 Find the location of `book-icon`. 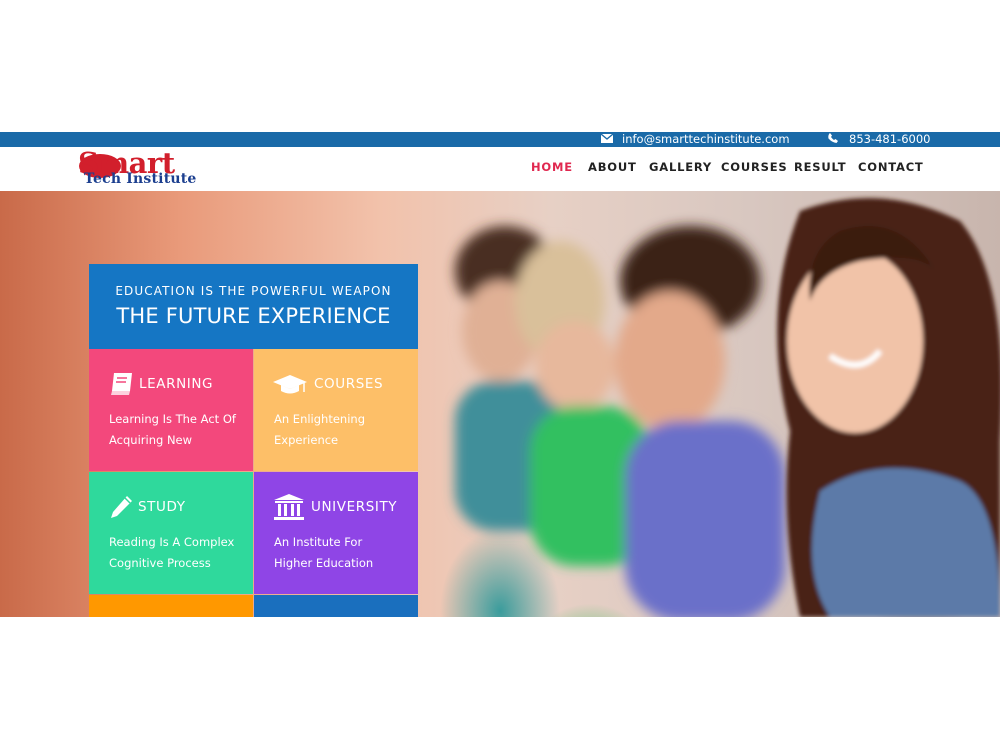

book-icon is located at coordinates (122, 384).